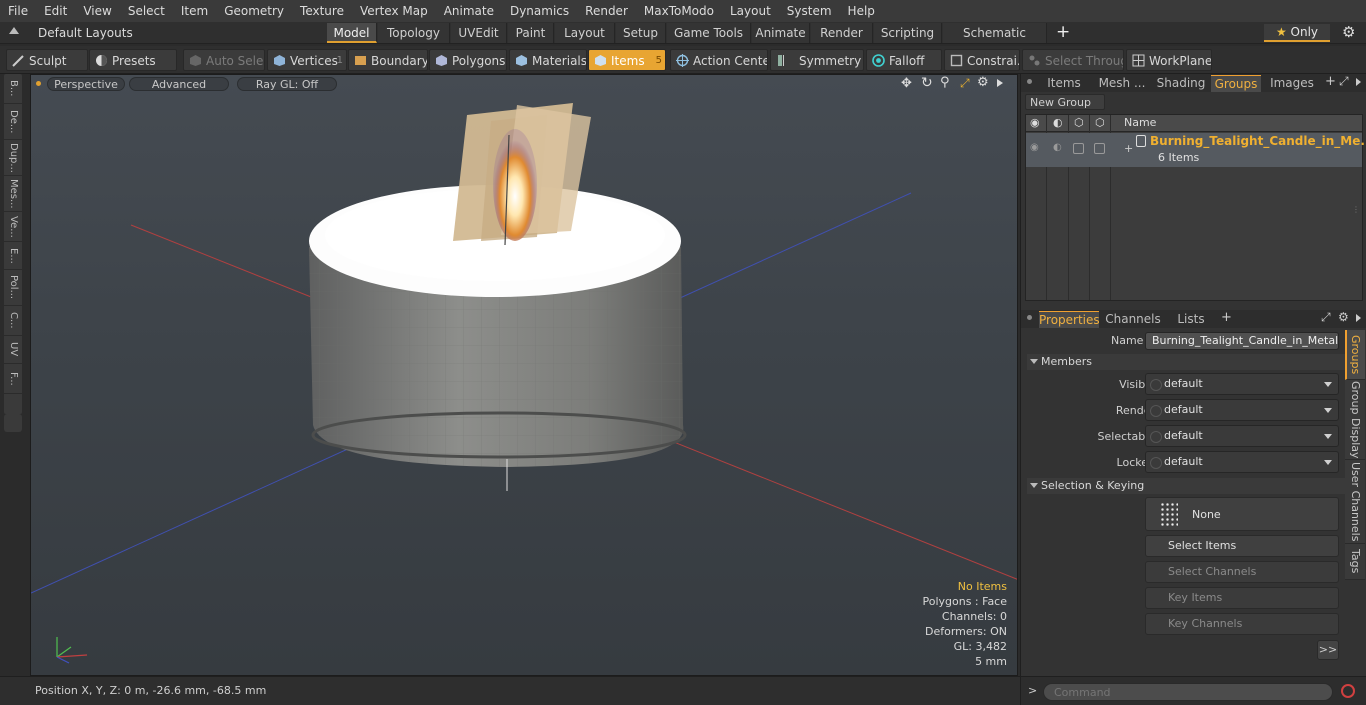 The width and height of the screenshot is (1366, 705). Describe the element at coordinates (1188, 692) in the screenshot. I see `command-input` at that location.